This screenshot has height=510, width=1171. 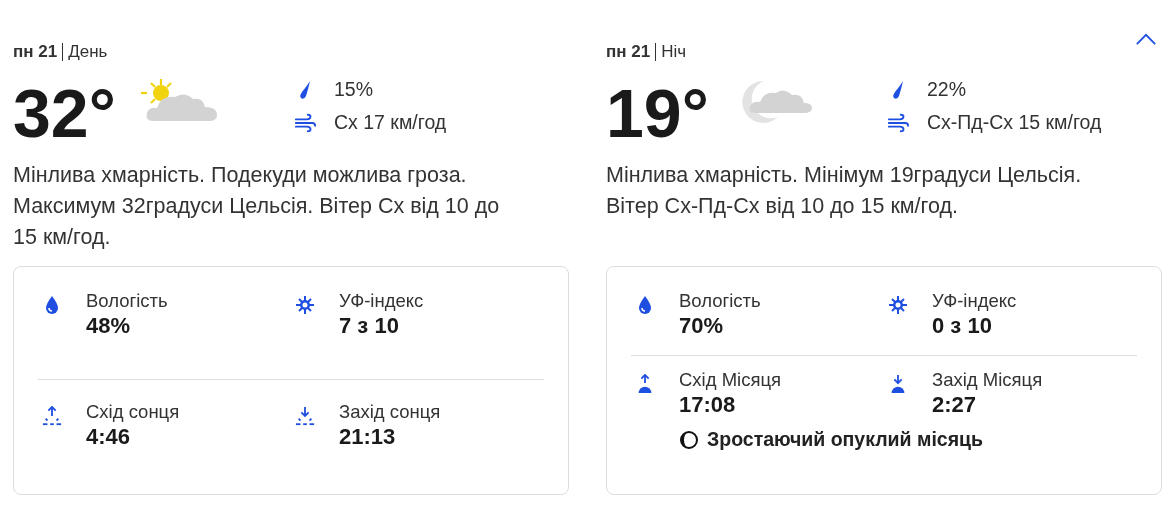 I want to click on precipitation-chance: 22%, so click(x=947, y=89).